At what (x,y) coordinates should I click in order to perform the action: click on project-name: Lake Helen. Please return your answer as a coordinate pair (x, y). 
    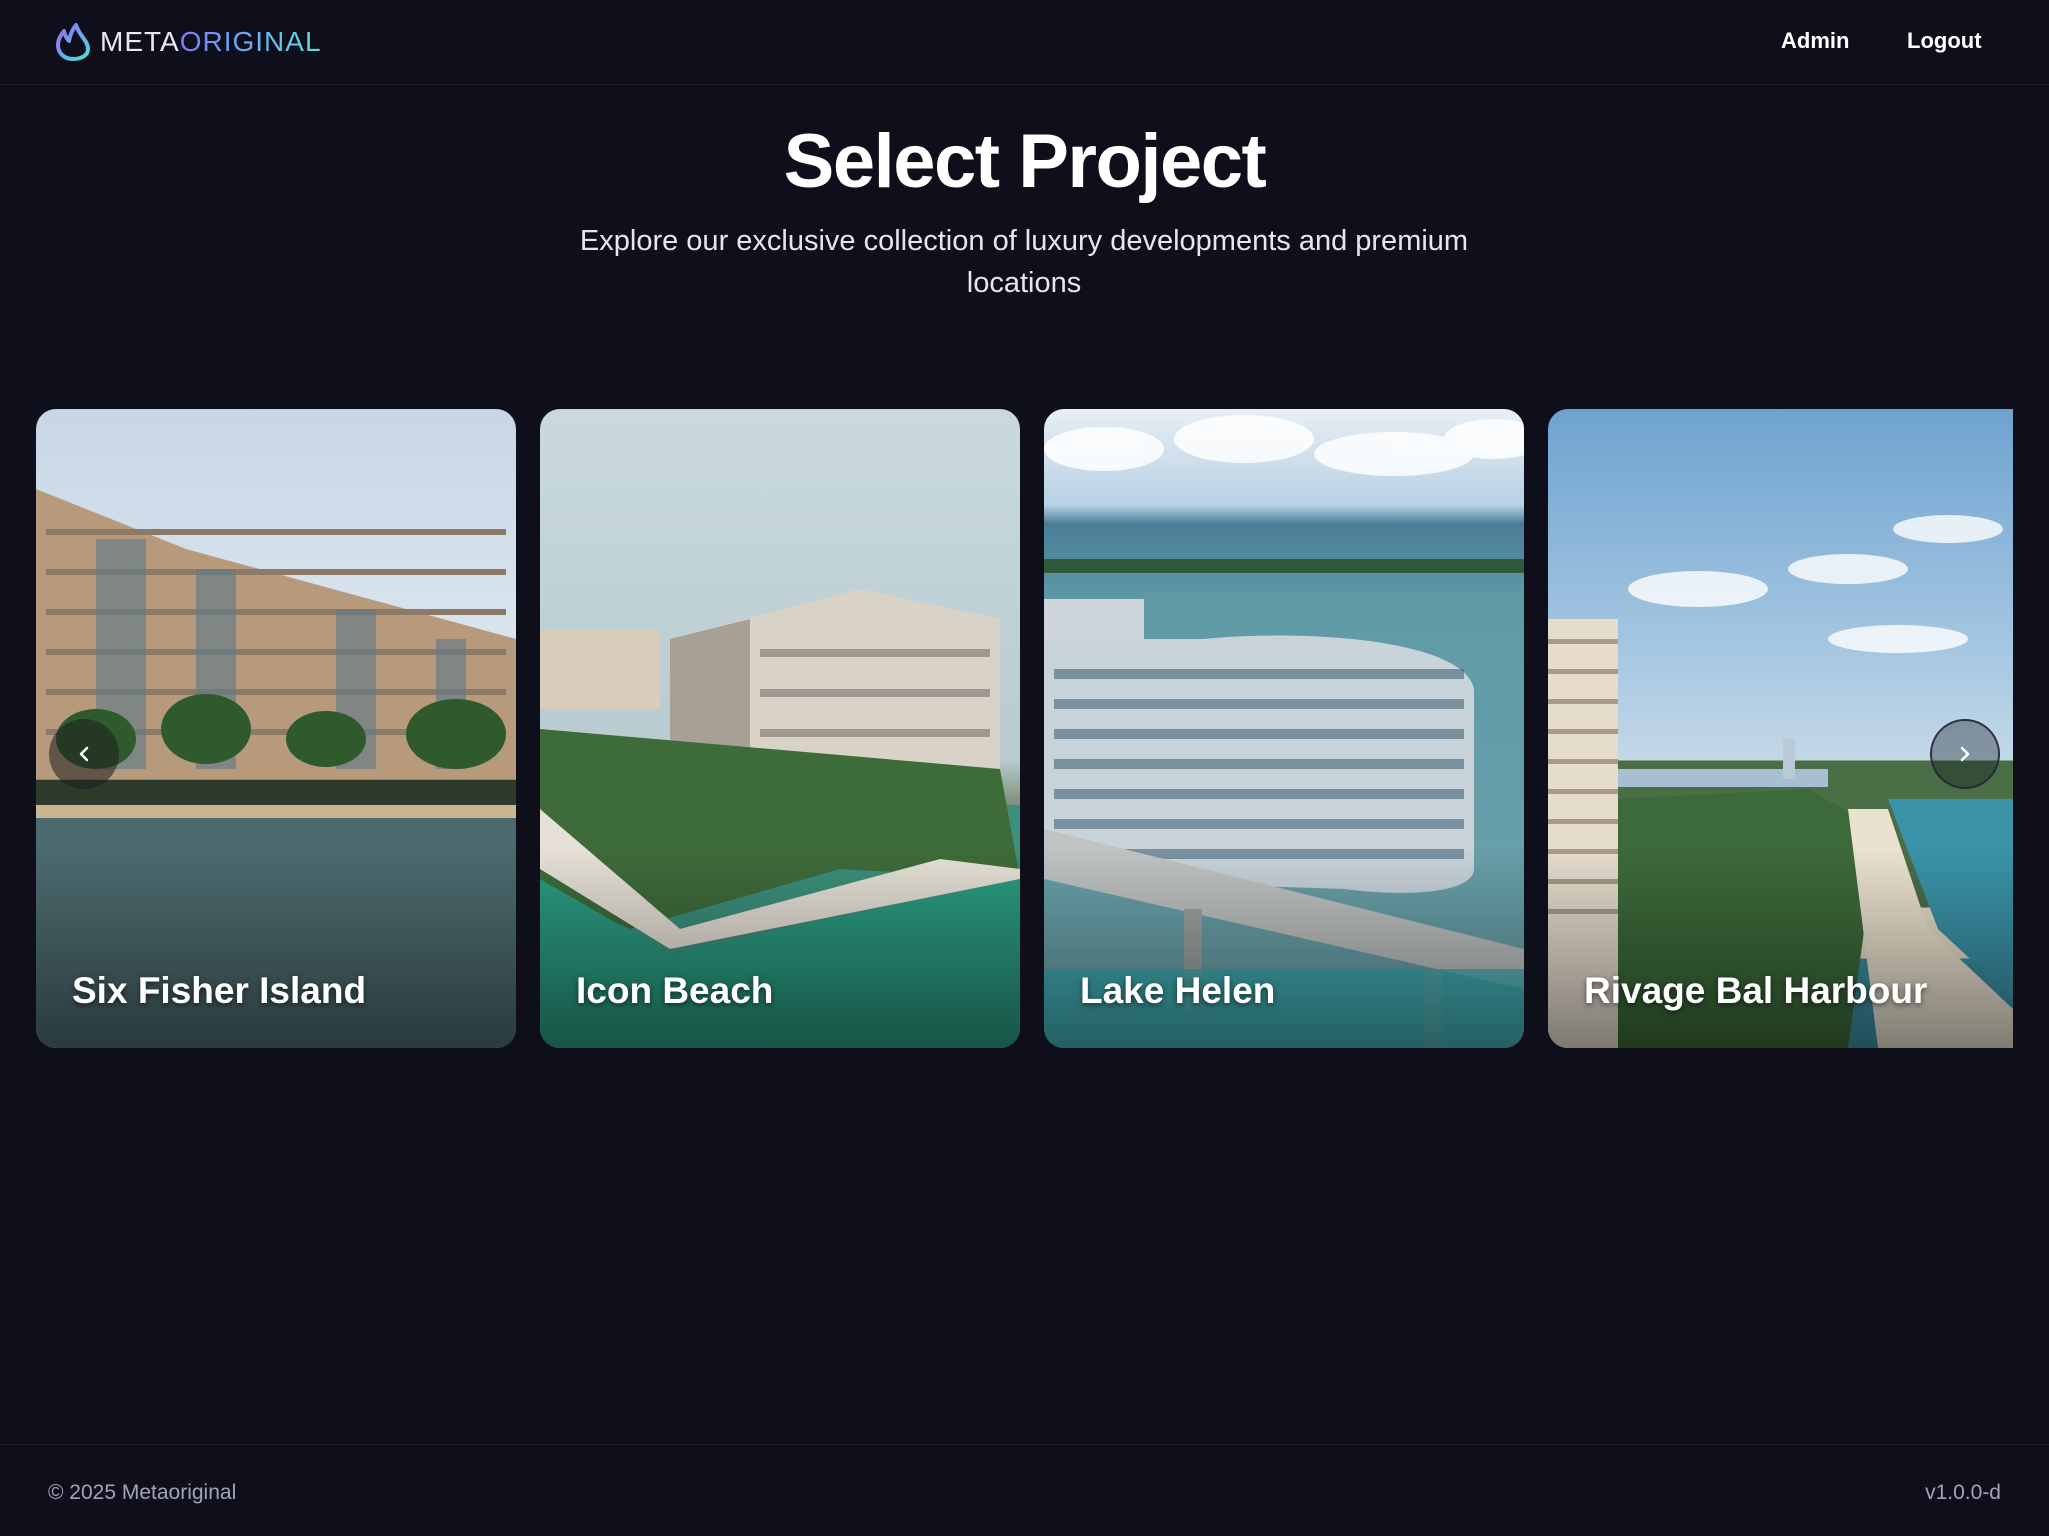
    Looking at the image, I should click on (1178, 990).